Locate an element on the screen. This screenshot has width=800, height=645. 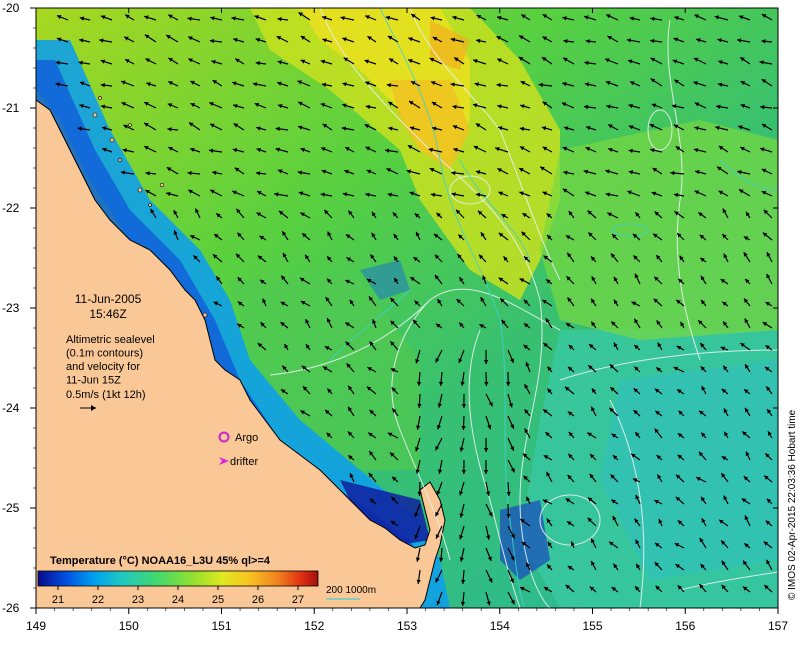
lat-tick-label: -26 is located at coordinates (11, 608).